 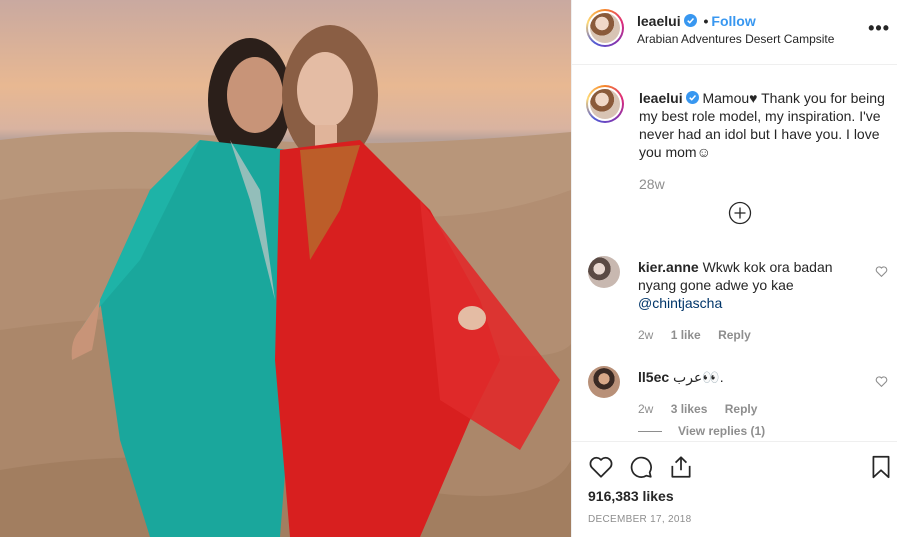 What do you see at coordinates (733, 21) in the screenshot?
I see `follow-button: Follow` at bounding box center [733, 21].